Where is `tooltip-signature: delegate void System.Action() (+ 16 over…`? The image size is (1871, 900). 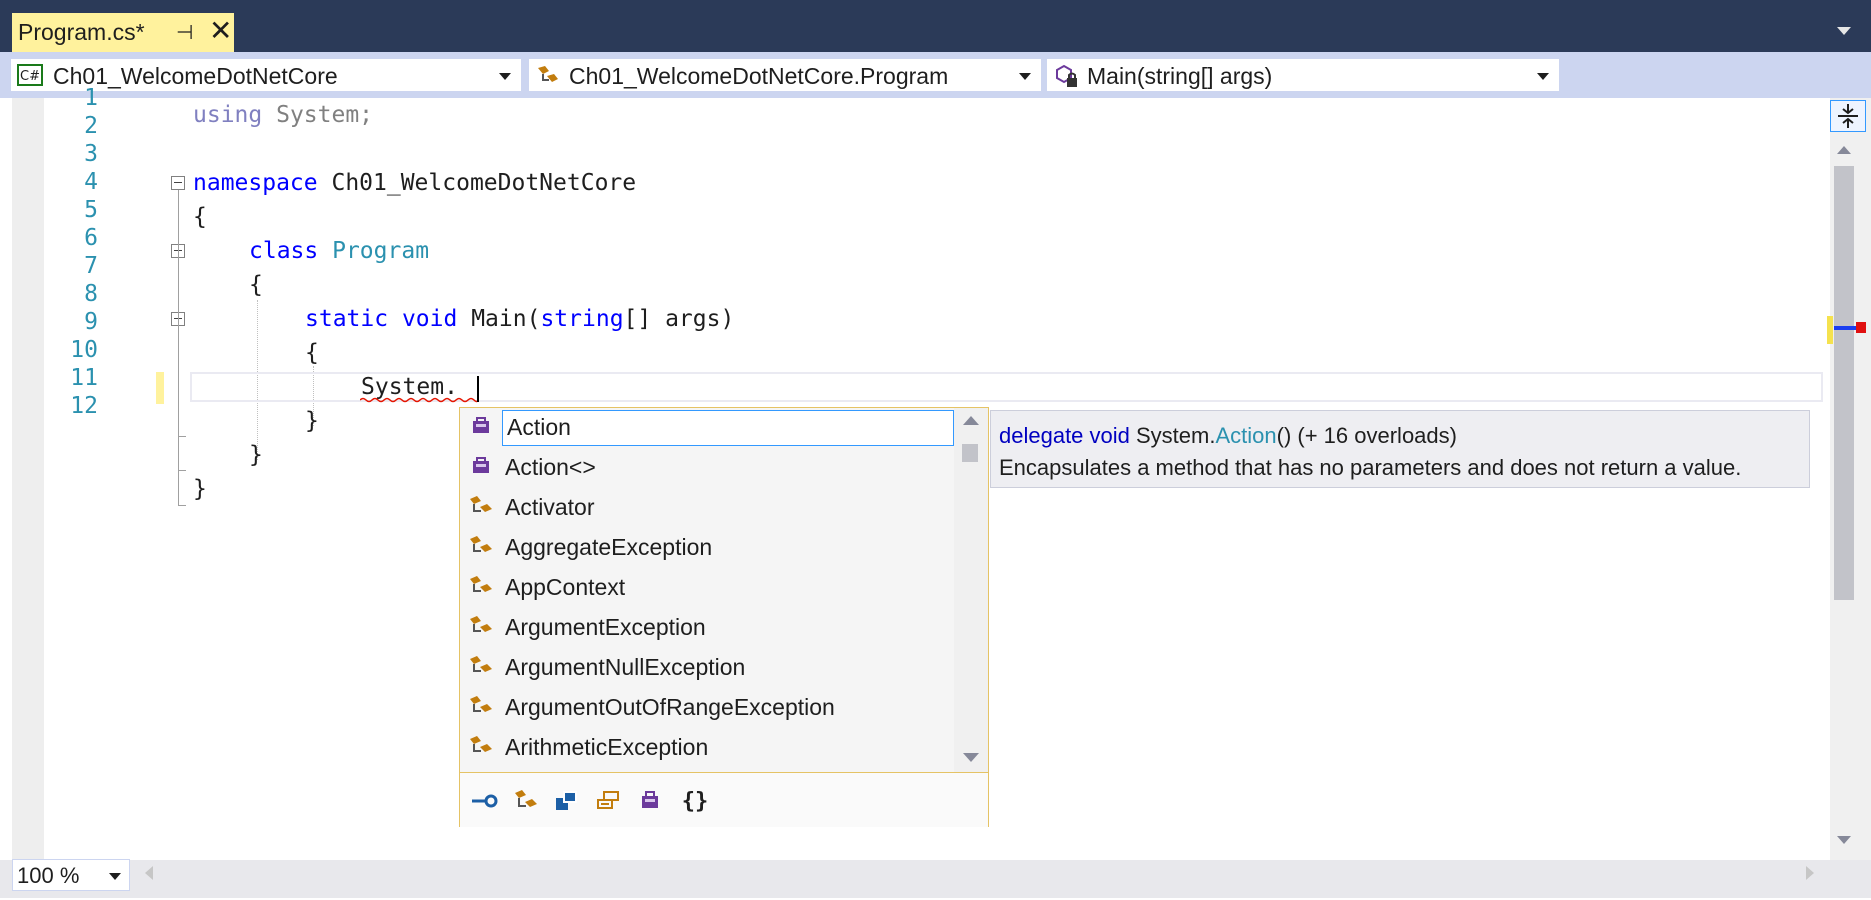
tooltip-signature: delegate void System.Action() (+ 16 over… is located at coordinates (1228, 436).